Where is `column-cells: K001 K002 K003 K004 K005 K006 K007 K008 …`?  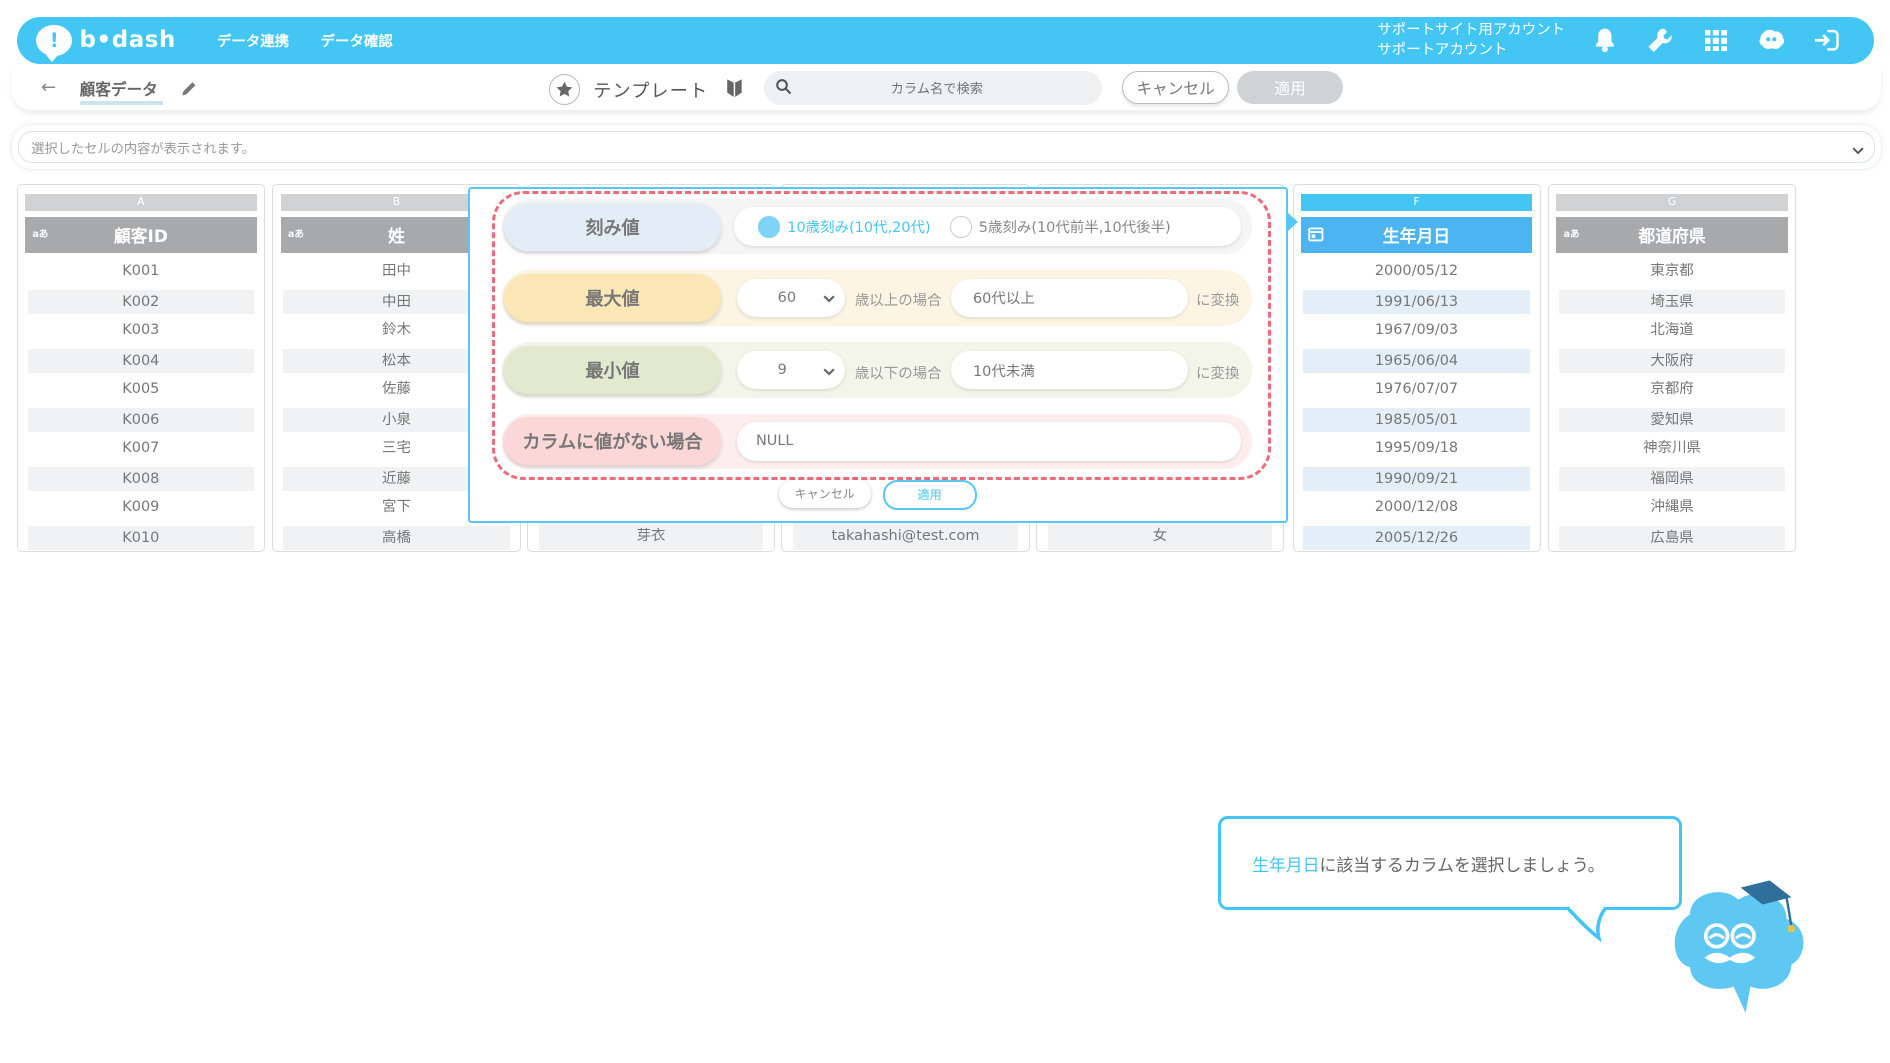
column-cells: K001 K002 K003 K004 K005 K006 K007 K008 … is located at coordinates (141, 405).